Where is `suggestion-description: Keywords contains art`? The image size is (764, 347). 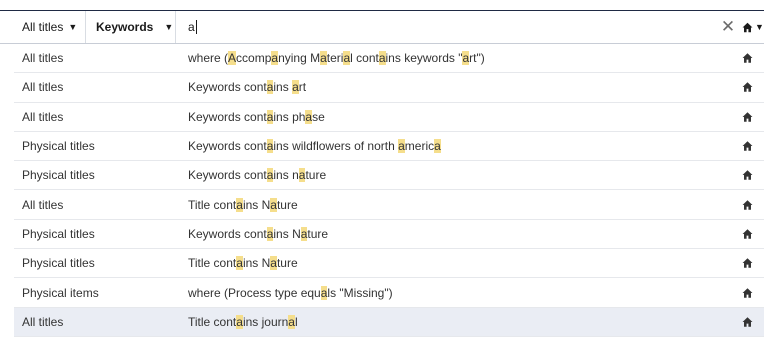 suggestion-description: Keywords contains art is located at coordinates (247, 87).